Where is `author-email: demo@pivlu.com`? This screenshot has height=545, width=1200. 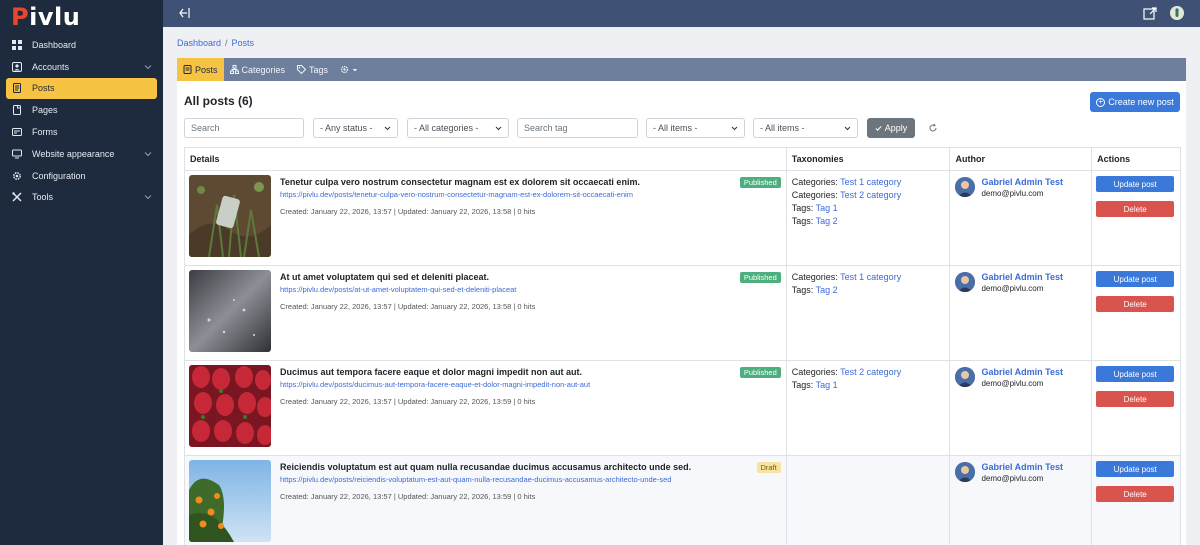 author-email: demo@pivlu.com is located at coordinates (1012, 288).